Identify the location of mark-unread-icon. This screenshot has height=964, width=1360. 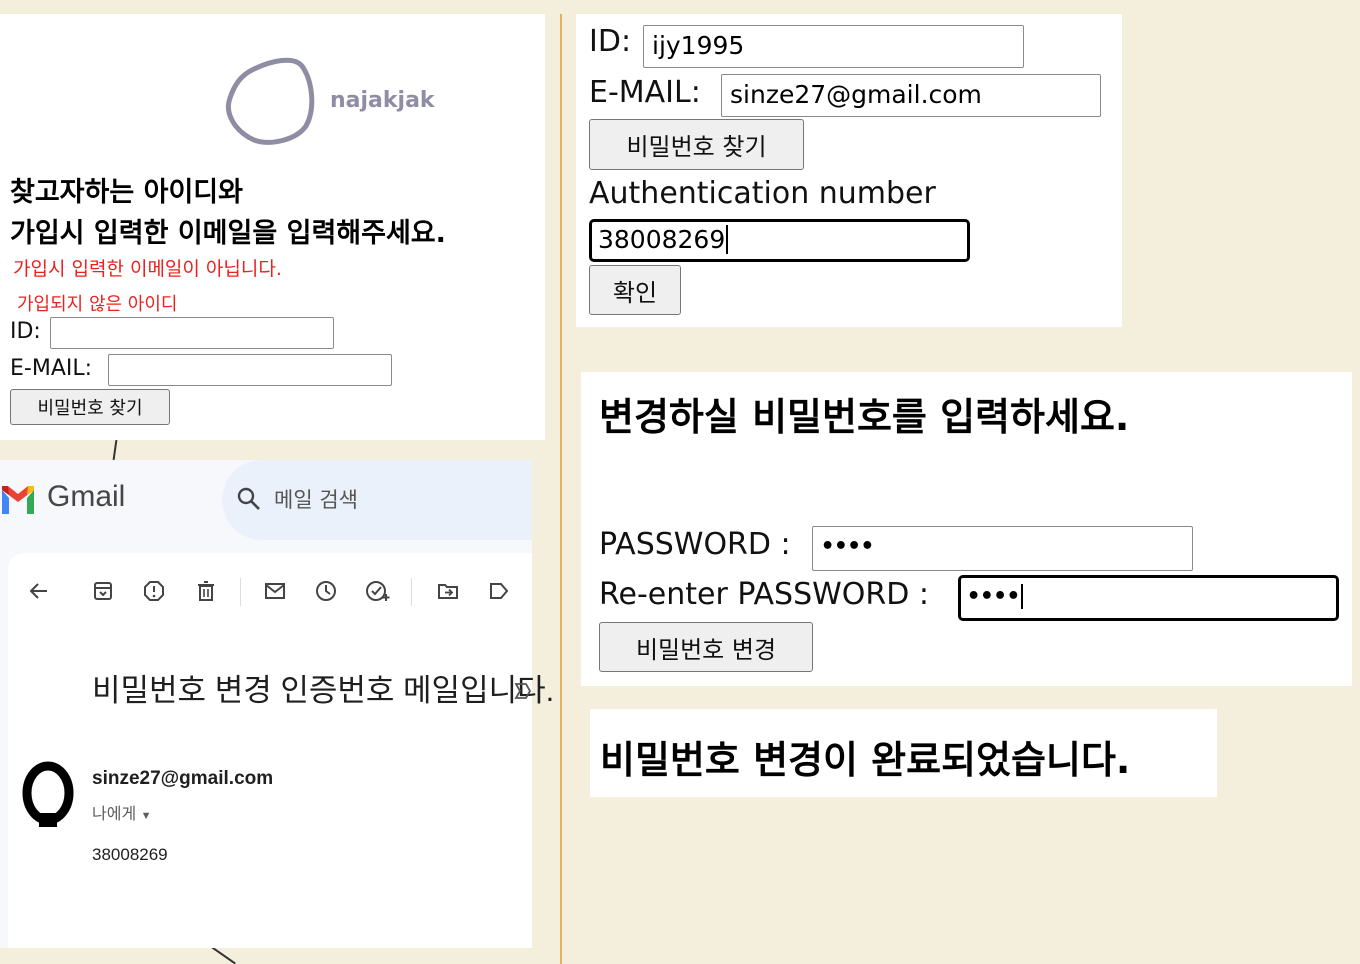
(275, 591).